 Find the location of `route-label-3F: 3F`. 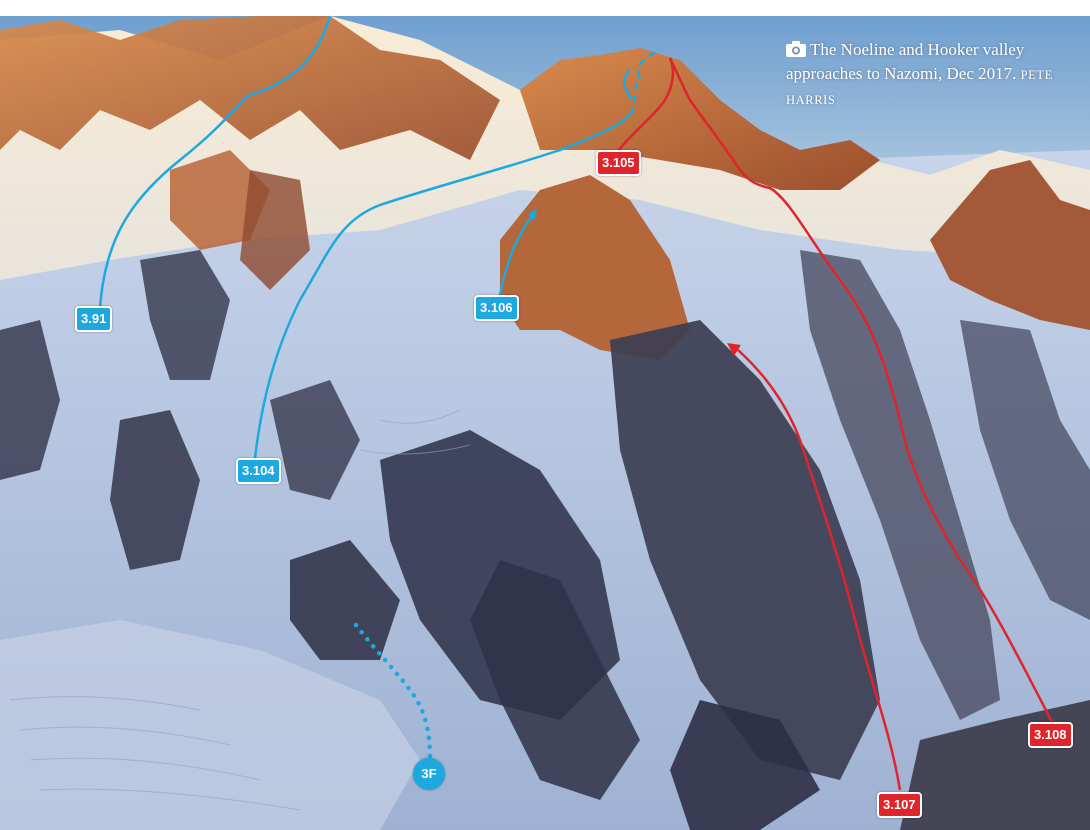

route-label-3F: 3F is located at coordinates (429, 774).